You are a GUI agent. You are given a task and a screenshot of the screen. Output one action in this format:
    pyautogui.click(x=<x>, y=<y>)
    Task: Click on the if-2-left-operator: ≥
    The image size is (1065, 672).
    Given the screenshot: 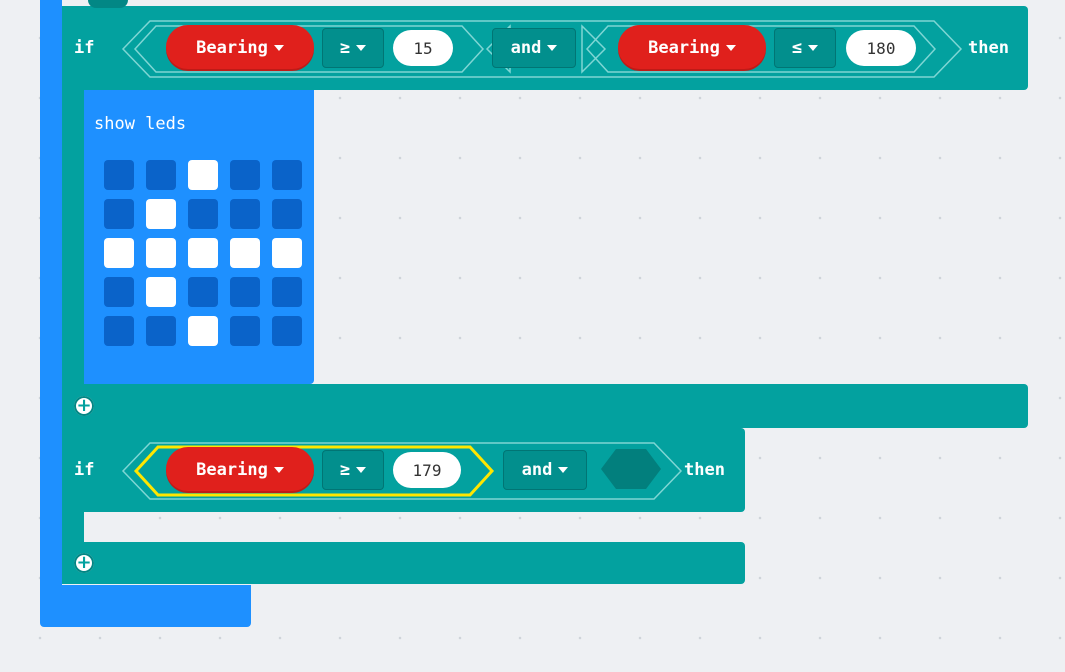 What is the action you would take?
    pyautogui.click(x=353, y=470)
    